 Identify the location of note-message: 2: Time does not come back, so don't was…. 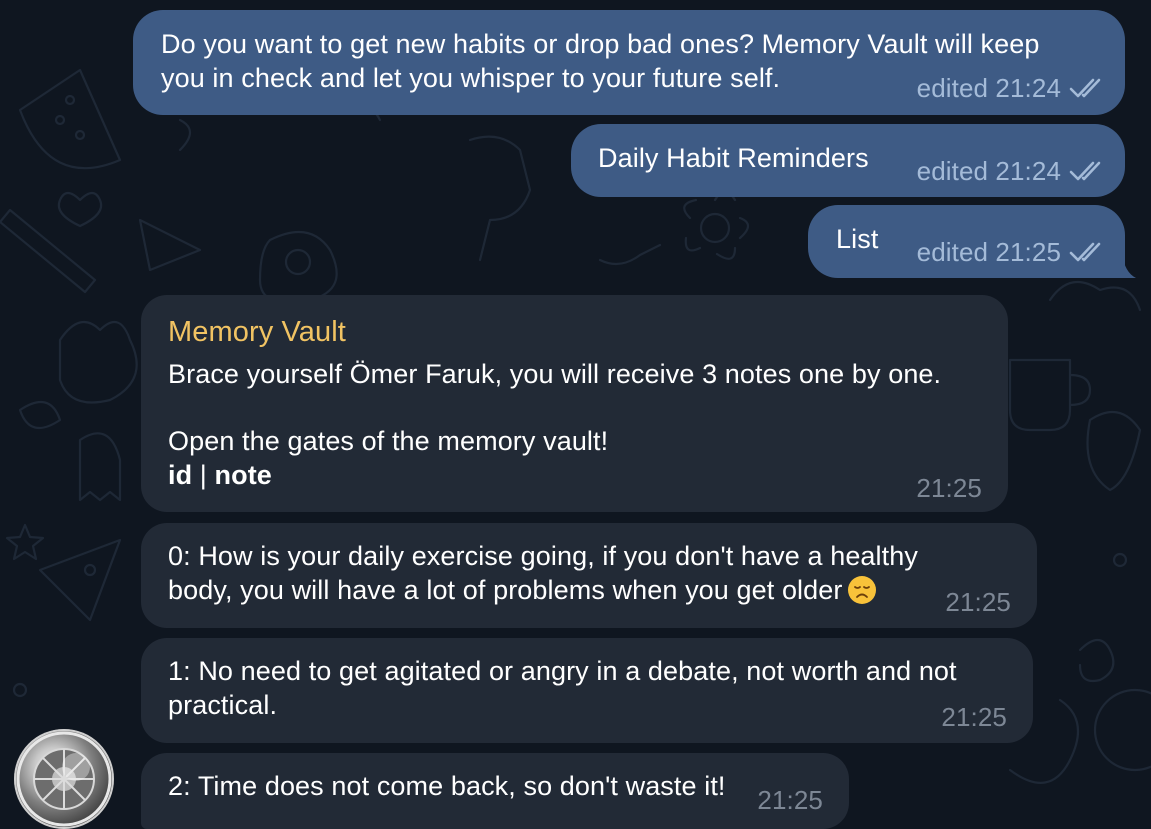
(495, 791).